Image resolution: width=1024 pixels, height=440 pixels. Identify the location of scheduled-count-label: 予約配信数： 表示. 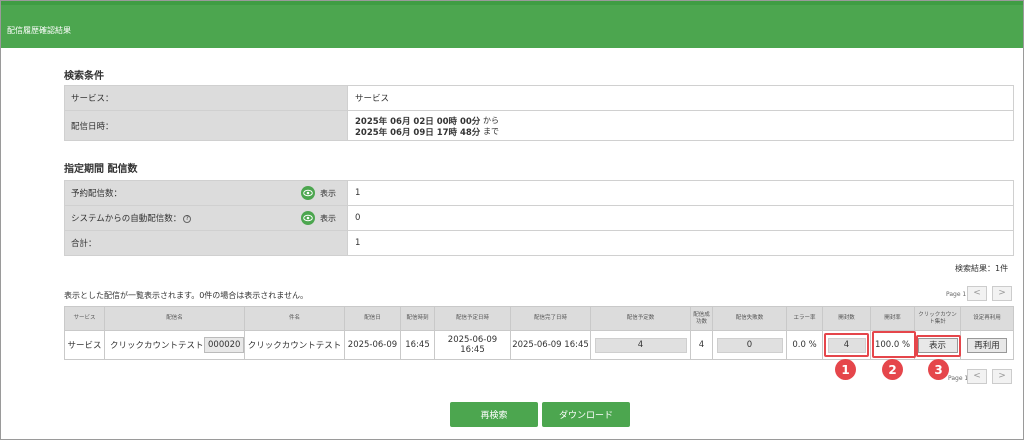
(206, 193).